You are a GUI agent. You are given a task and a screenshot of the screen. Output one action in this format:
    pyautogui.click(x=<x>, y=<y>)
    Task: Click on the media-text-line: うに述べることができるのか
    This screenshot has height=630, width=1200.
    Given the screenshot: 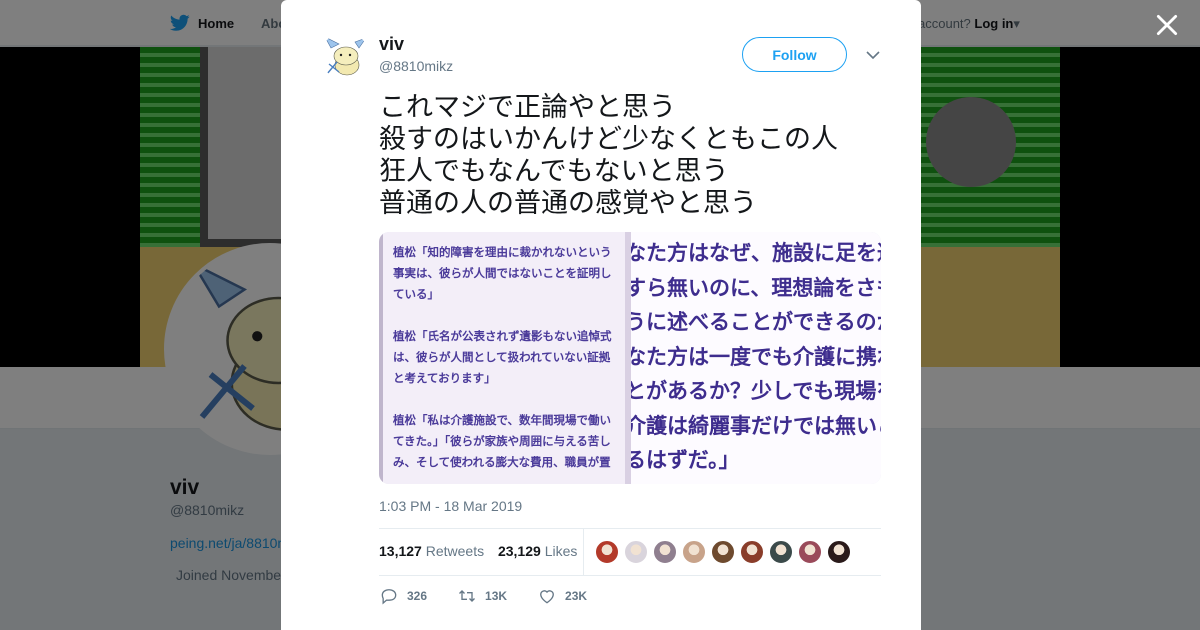 What is the action you would take?
    pyautogui.click(x=756, y=322)
    